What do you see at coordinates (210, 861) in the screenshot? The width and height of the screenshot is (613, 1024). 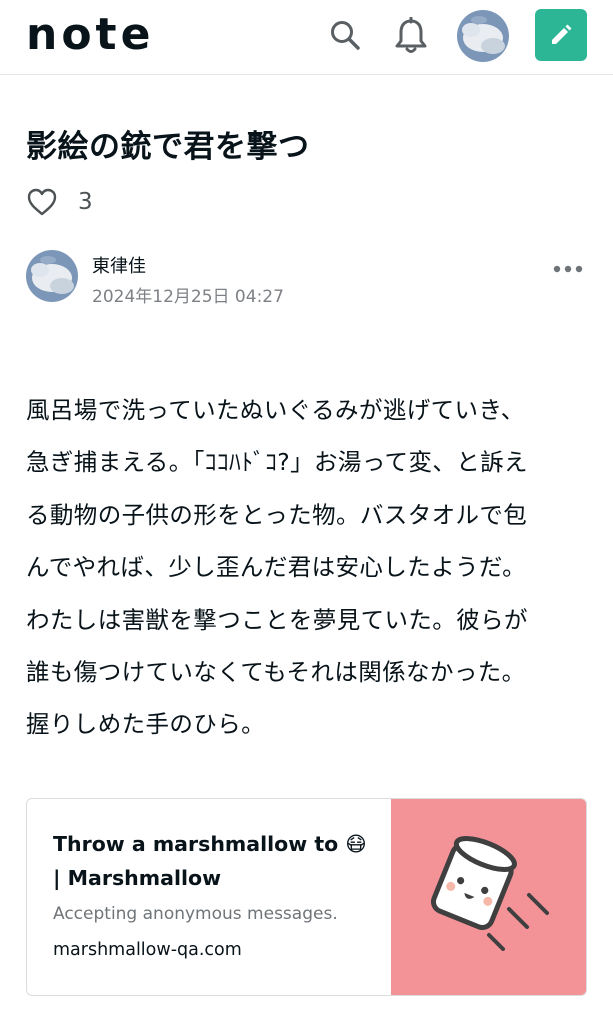 I see `link-card-title: Throw a marshmallow to 😷 | Marshmallow` at bounding box center [210, 861].